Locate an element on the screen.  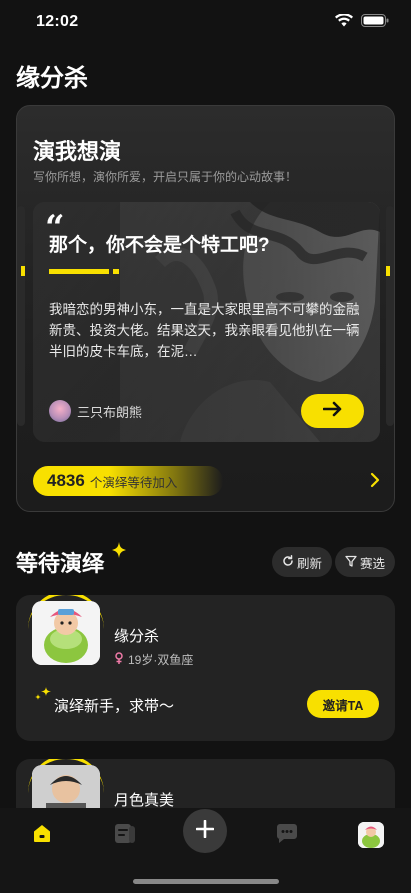
story-decoration is located at coordinates (79, 271).